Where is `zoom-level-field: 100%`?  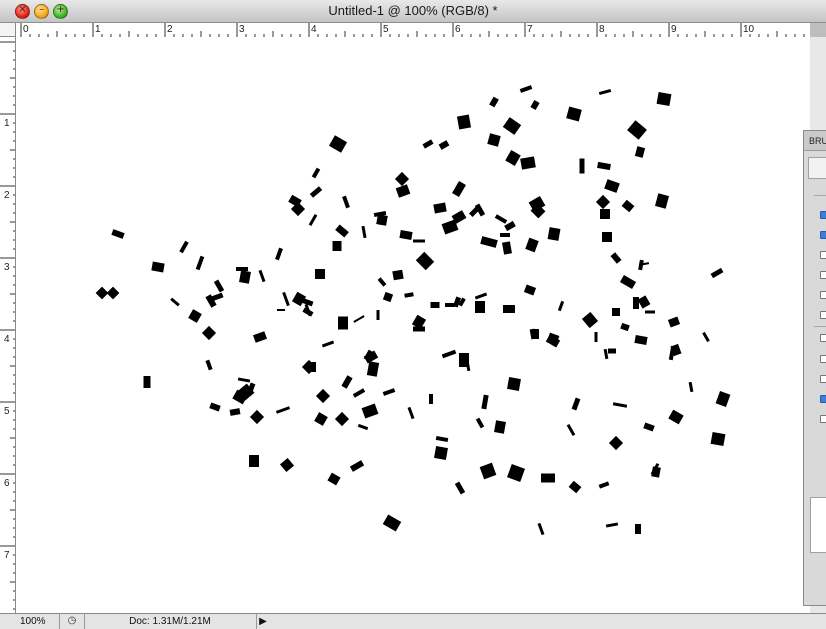 zoom-level-field: 100% is located at coordinates (30, 621).